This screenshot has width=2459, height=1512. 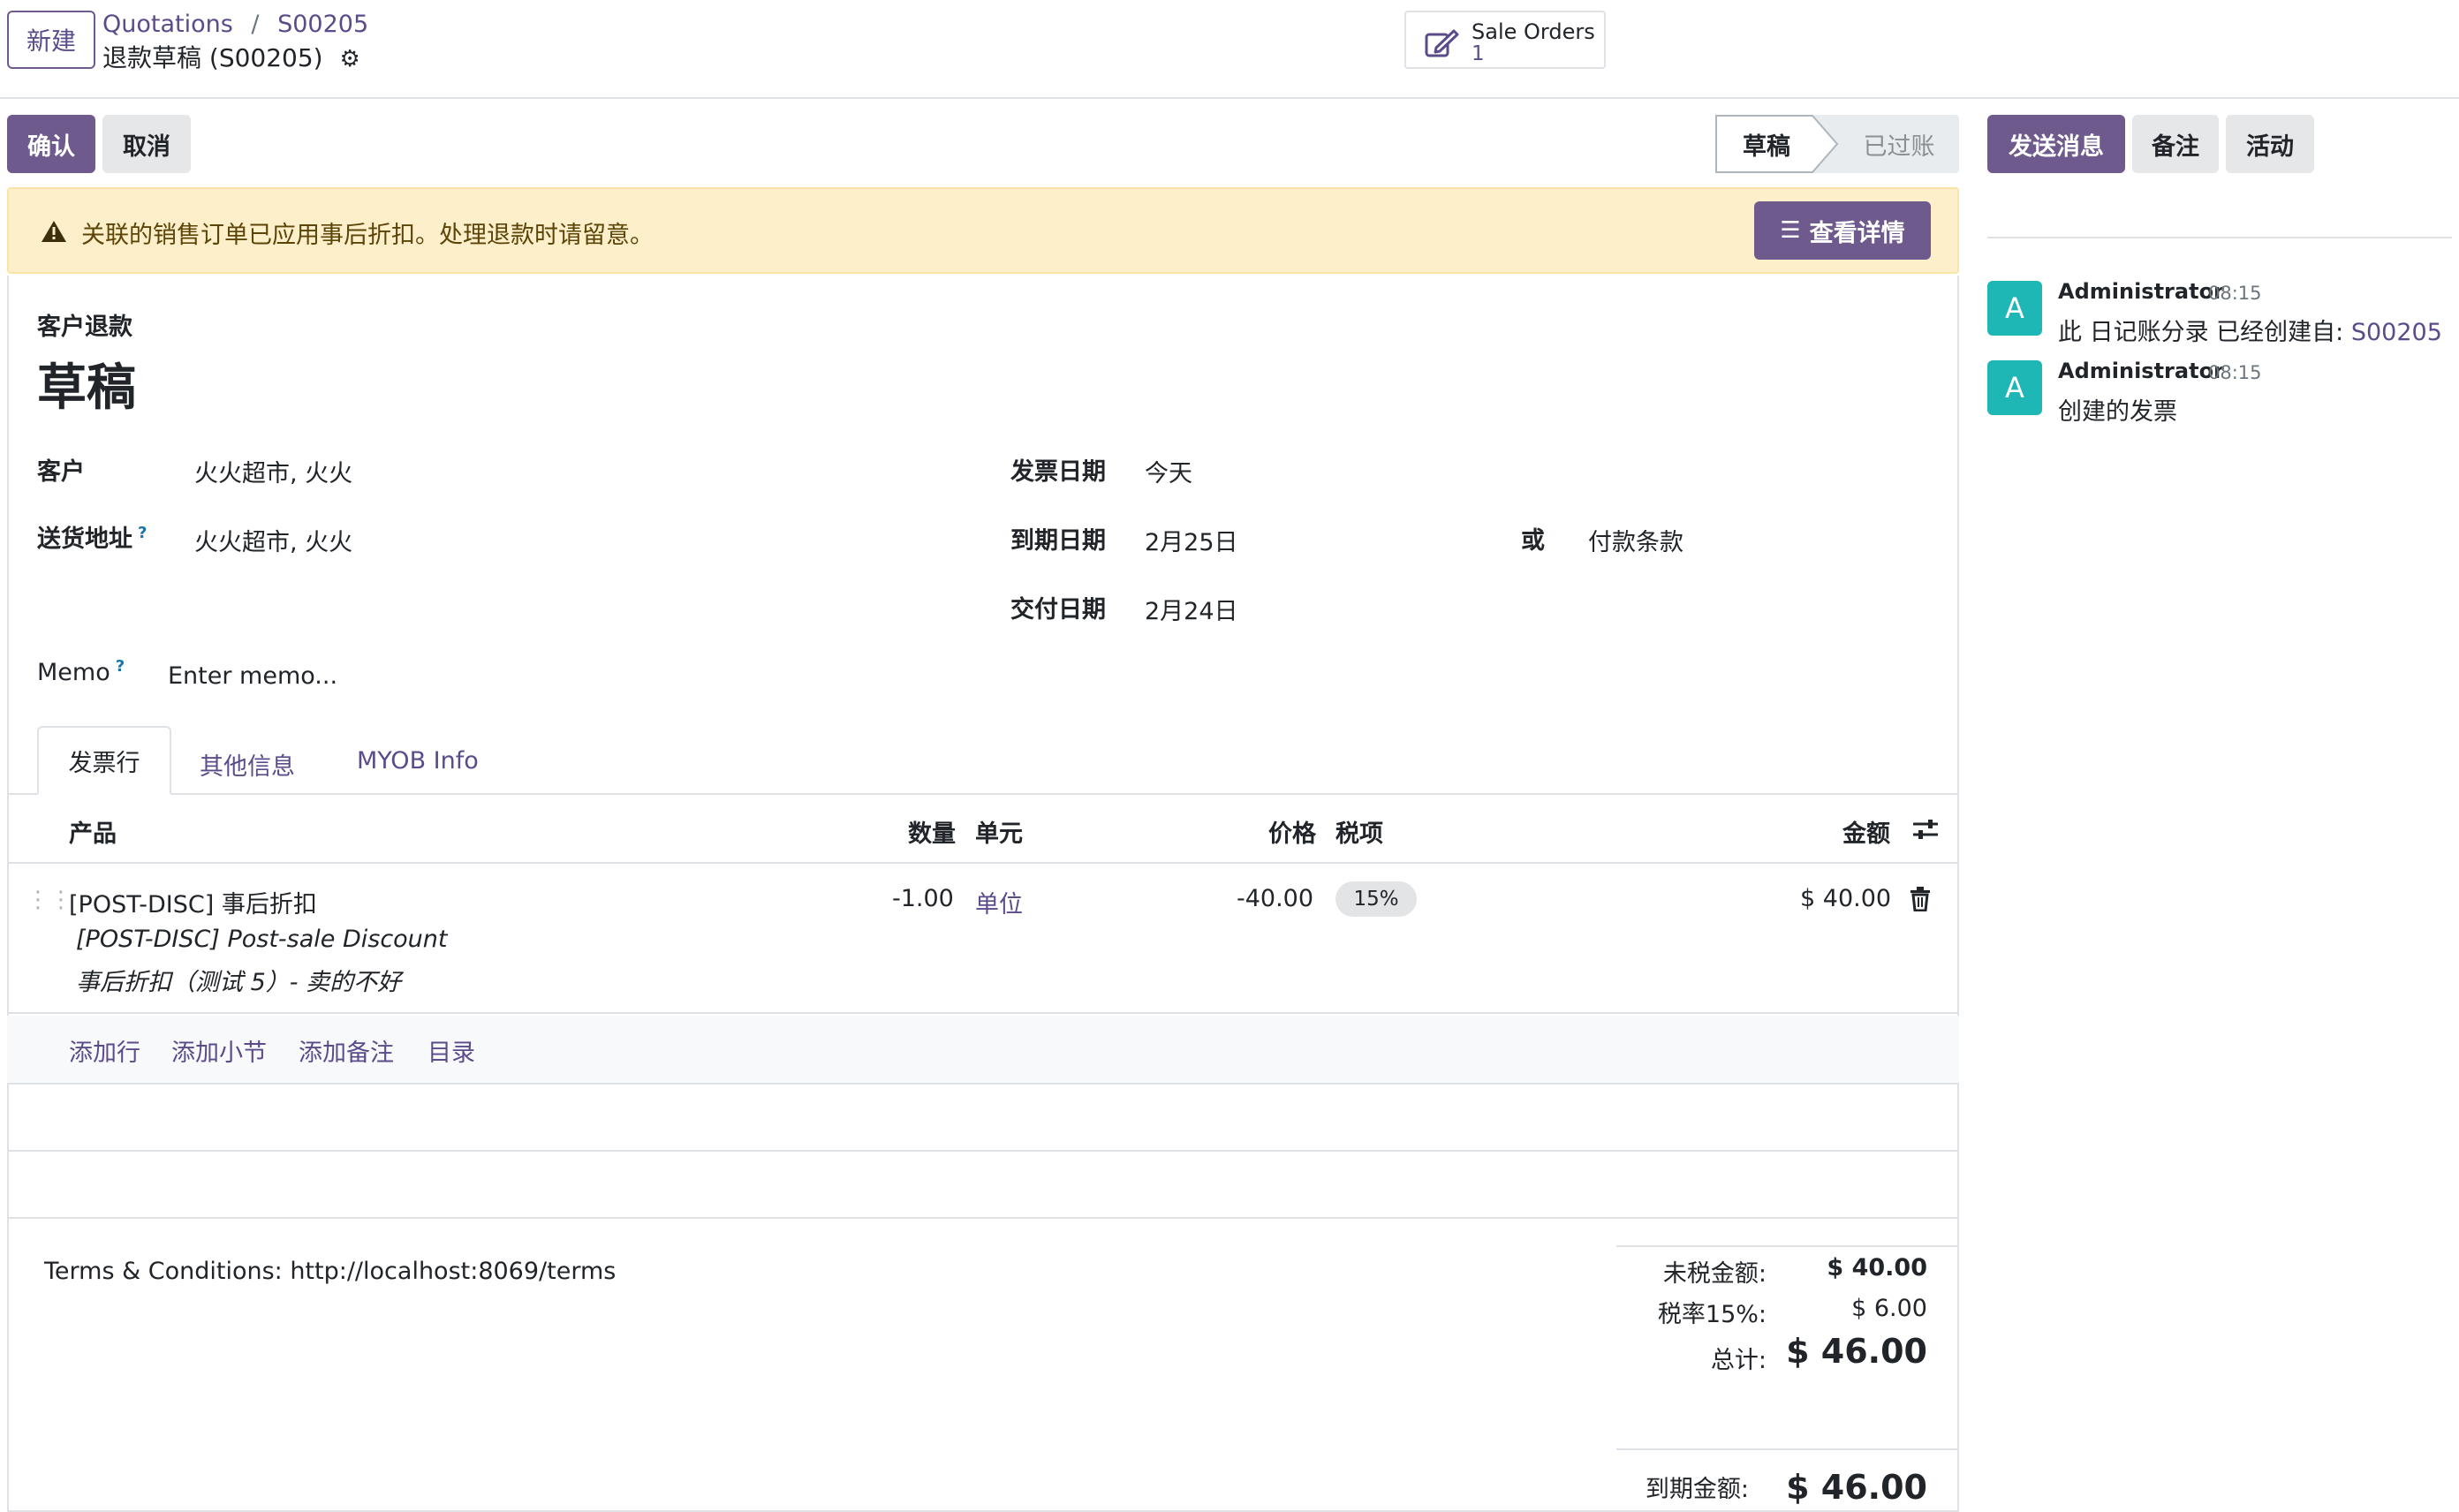 What do you see at coordinates (1889, 1309) in the screenshot?
I see `tax-value: $ 6.00` at bounding box center [1889, 1309].